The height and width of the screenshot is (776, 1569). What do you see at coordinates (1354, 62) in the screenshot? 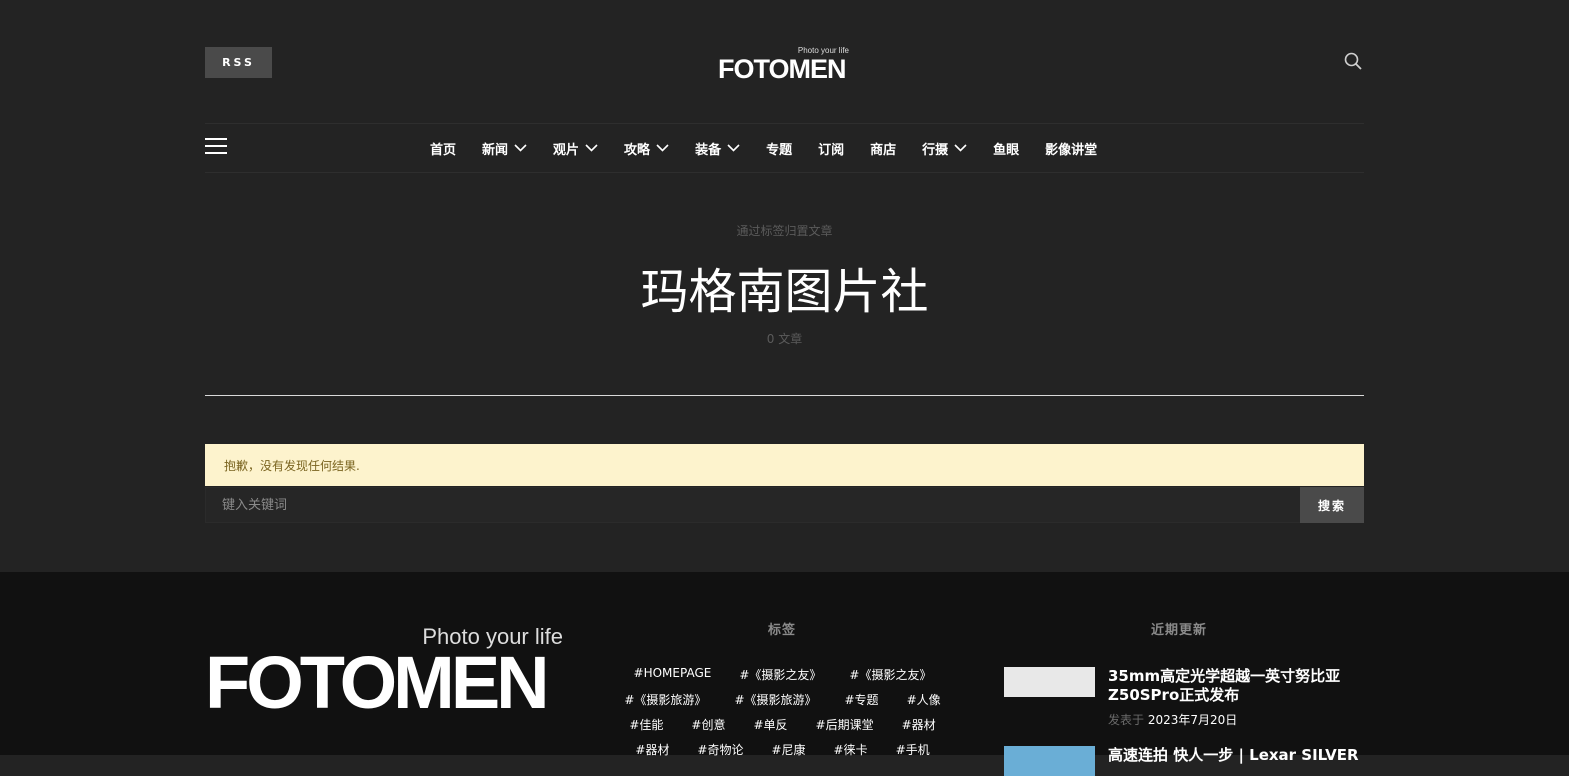
I see `search-icon` at bounding box center [1354, 62].